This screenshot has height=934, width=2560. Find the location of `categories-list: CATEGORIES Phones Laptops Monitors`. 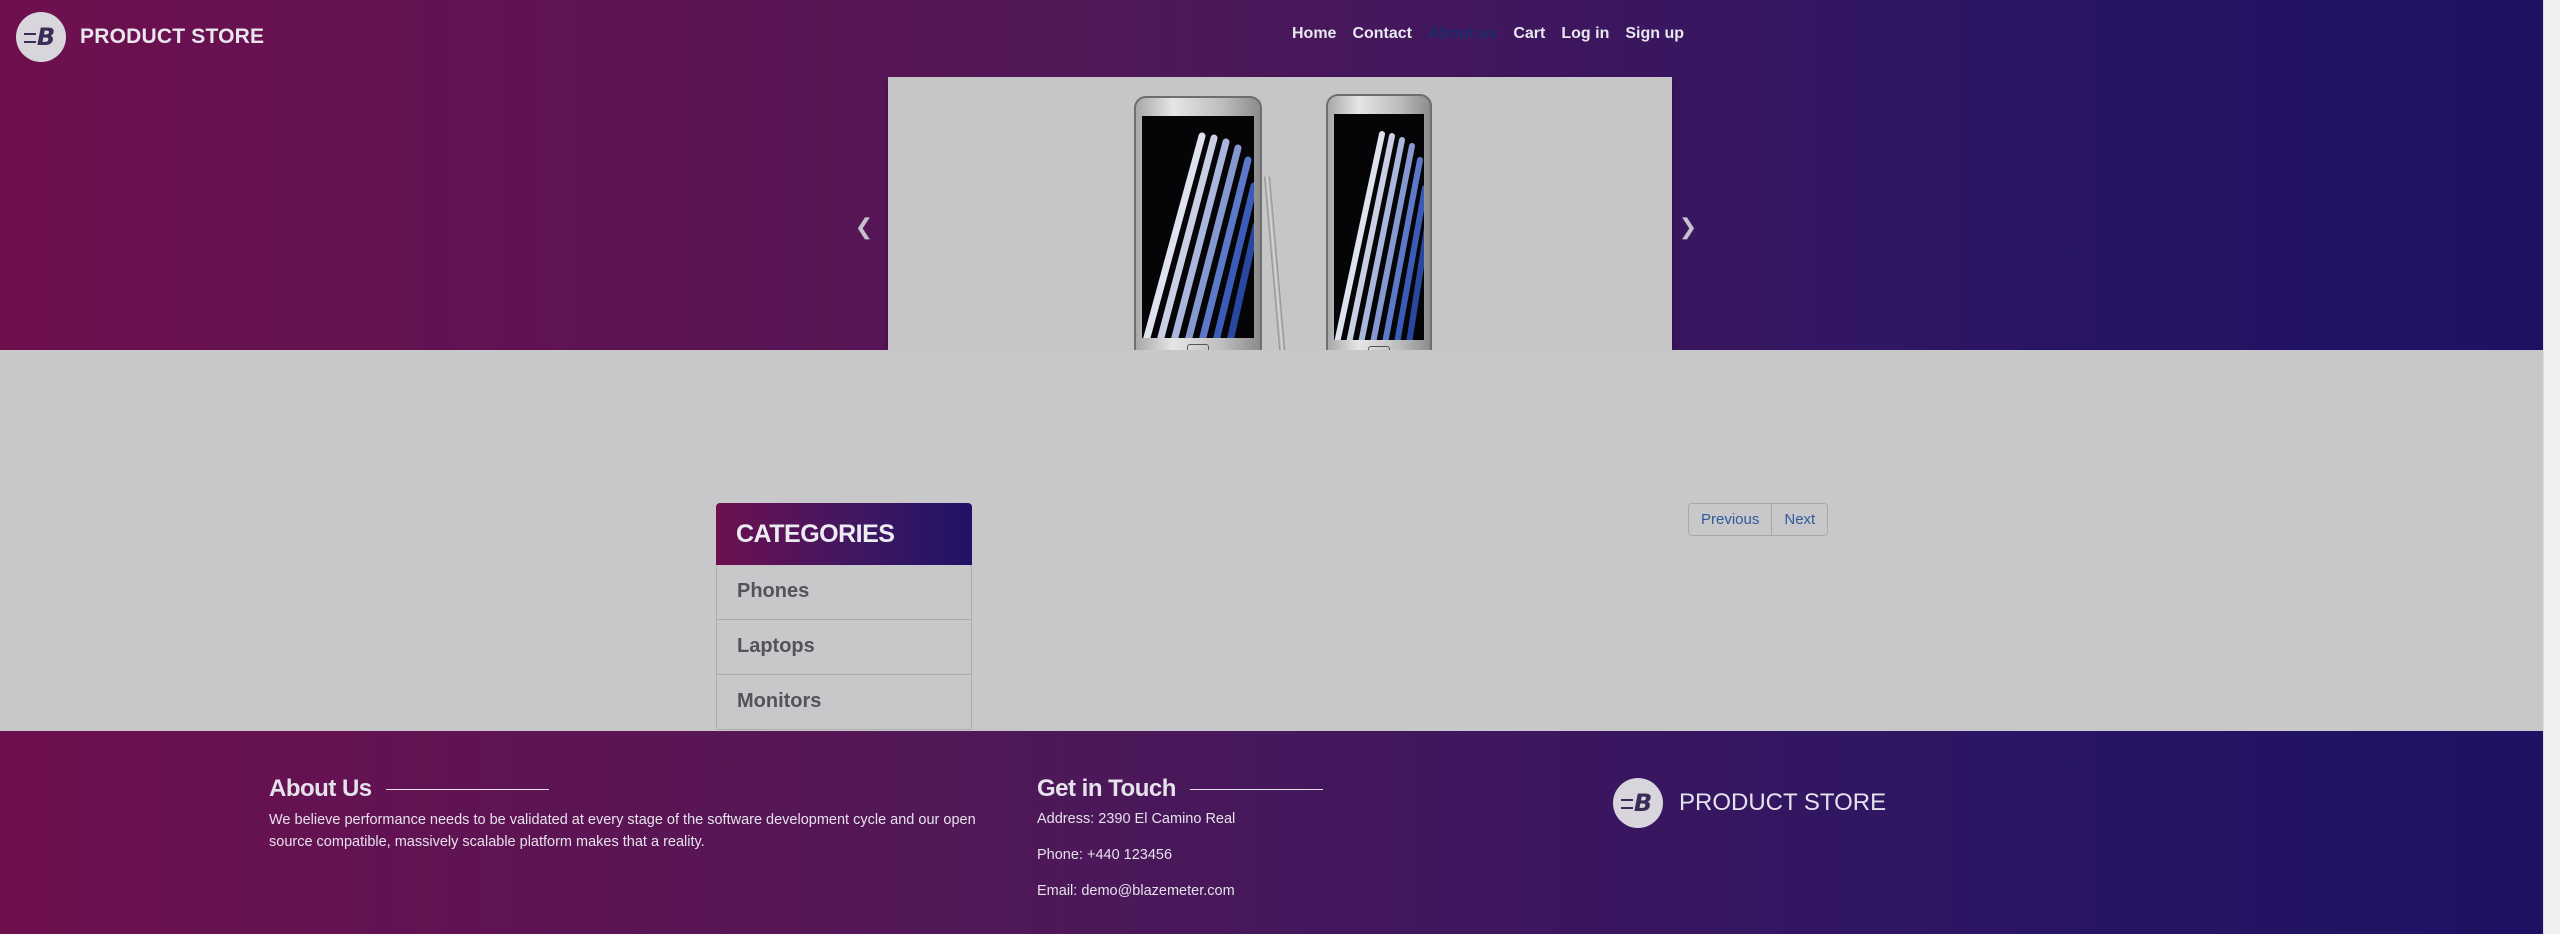

categories-list: CATEGORIES Phones Laptops Monitors is located at coordinates (844, 616).